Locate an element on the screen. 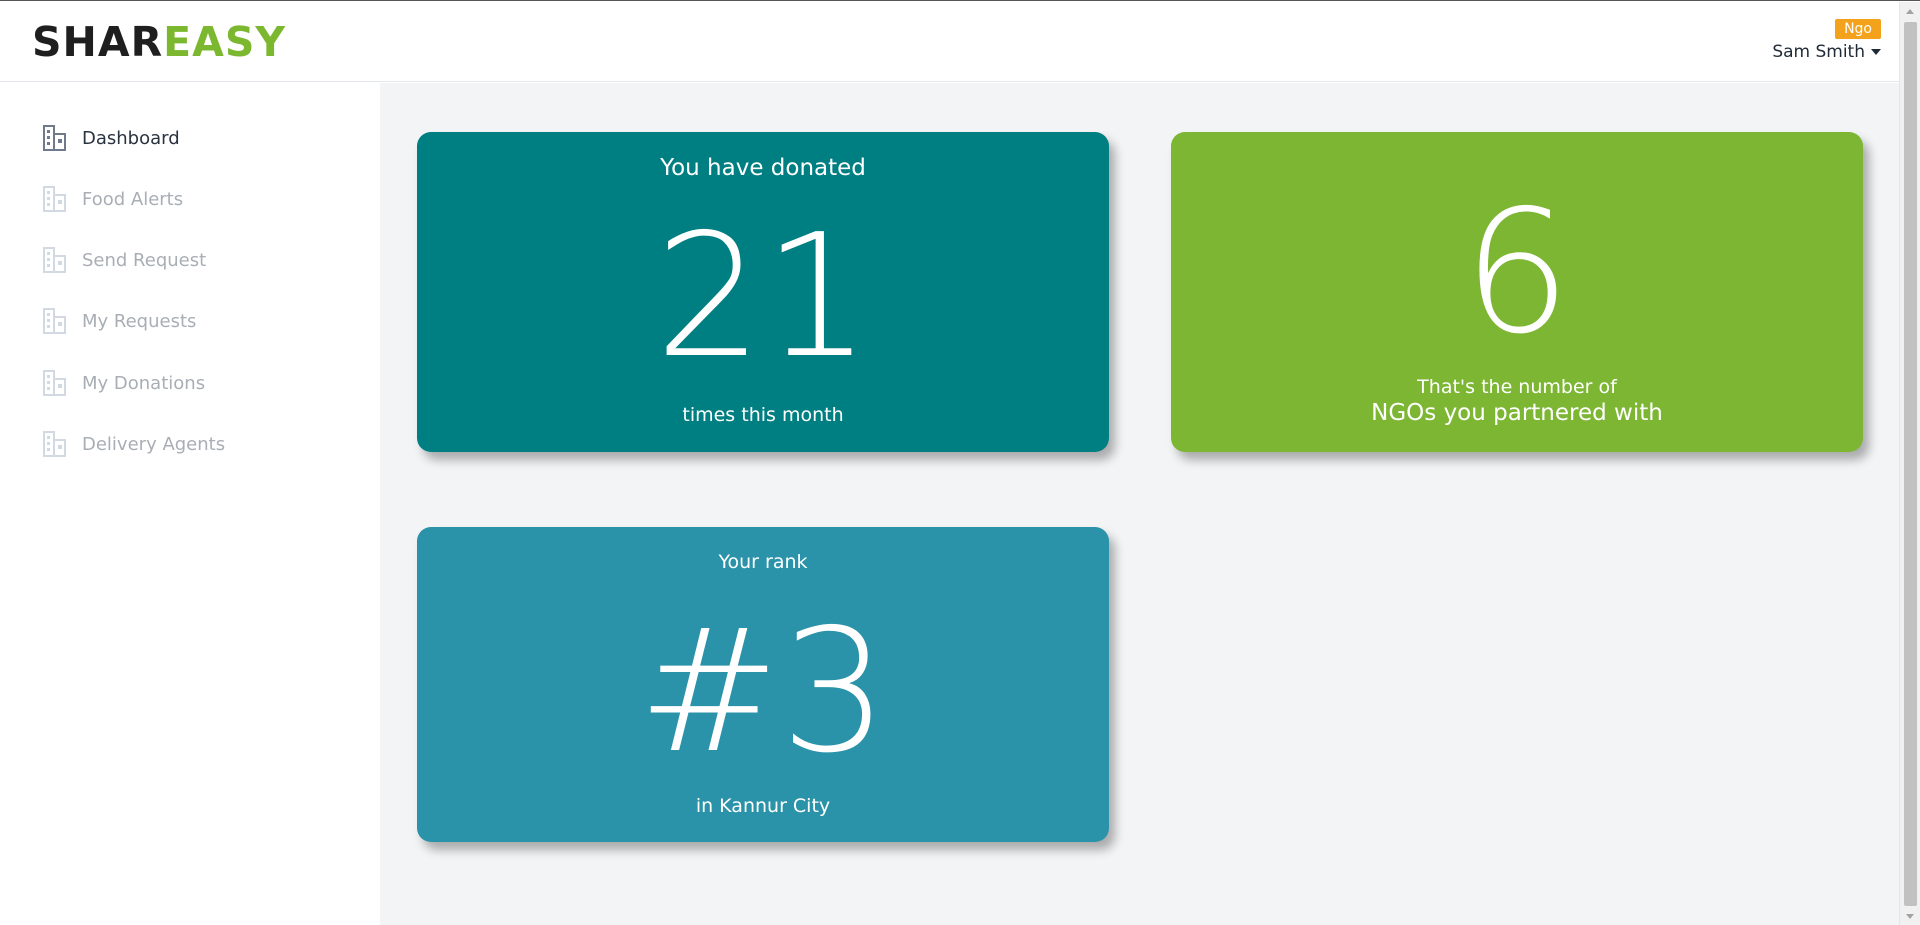  sidebar-item-delivery-agents: Delivery Agents is located at coordinates (133, 444).